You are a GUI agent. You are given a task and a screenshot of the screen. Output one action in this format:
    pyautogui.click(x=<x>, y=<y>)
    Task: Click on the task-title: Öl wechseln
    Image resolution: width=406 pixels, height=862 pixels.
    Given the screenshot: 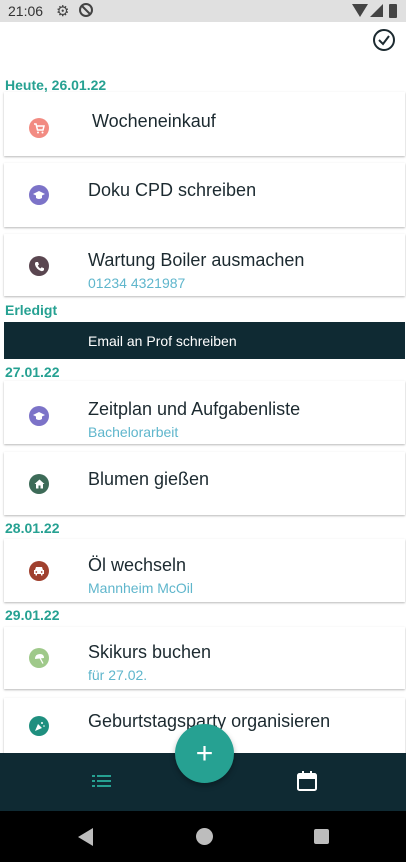 What is the action you would take?
    pyautogui.click(x=137, y=565)
    